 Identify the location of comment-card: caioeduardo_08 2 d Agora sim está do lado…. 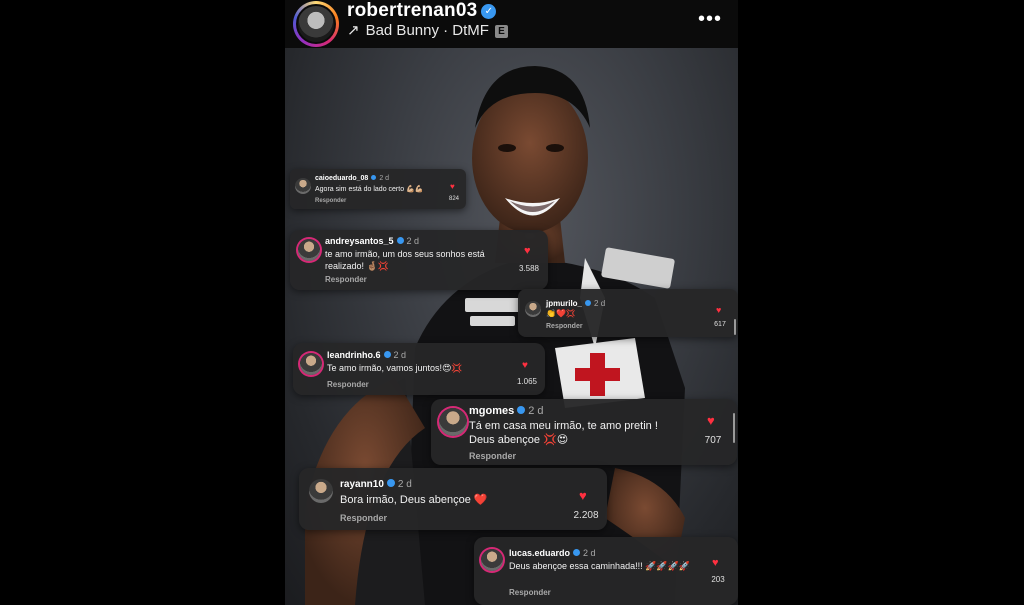
(378, 189).